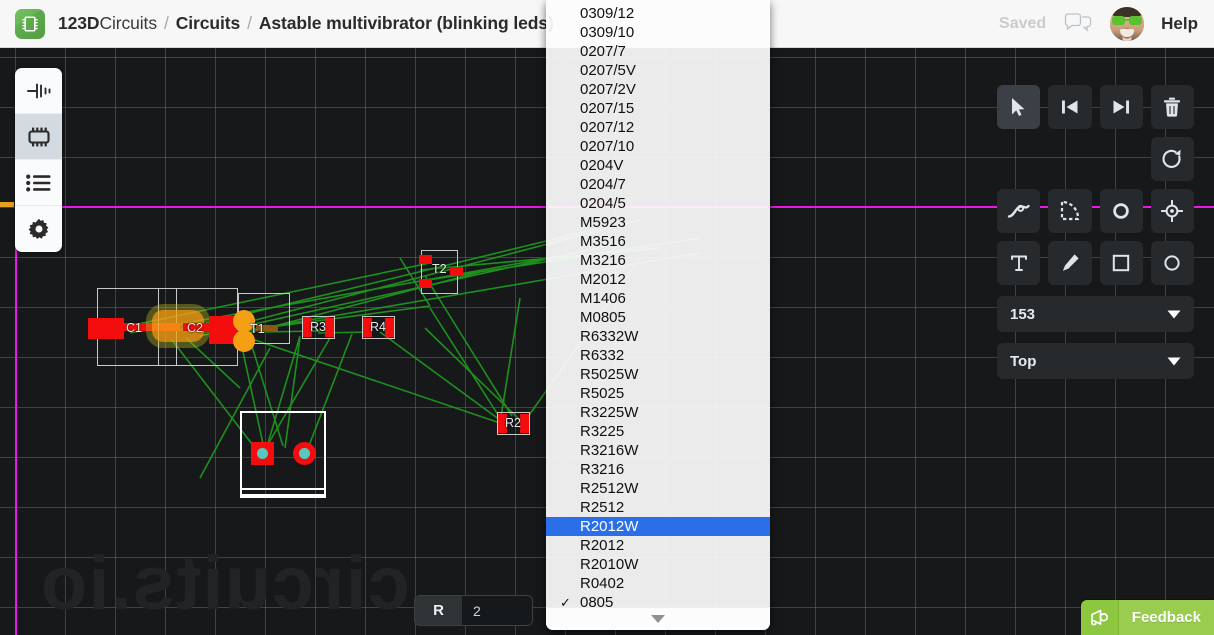  I want to click on dropdown-item: R2512W, so click(658, 488).